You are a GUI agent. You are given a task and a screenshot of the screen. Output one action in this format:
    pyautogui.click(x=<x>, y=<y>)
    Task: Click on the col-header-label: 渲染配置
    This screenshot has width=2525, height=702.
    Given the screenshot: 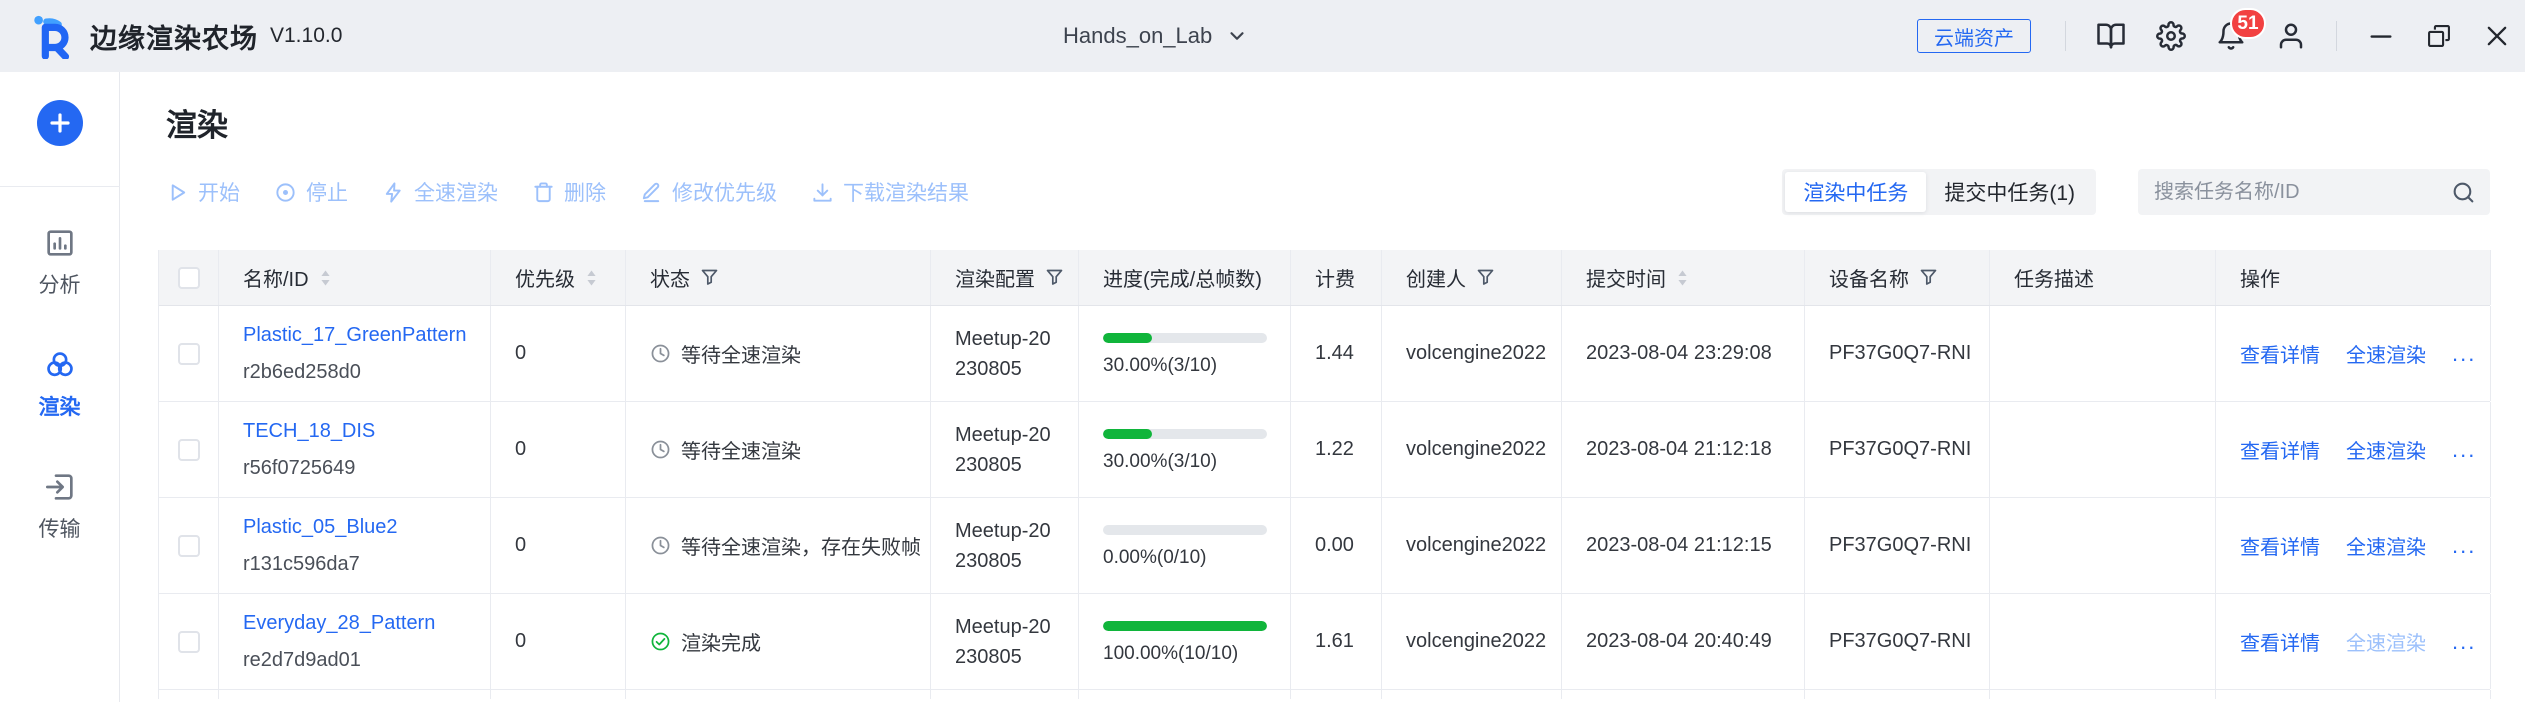 What is the action you would take?
    pyautogui.click(x=995, y=280)
    